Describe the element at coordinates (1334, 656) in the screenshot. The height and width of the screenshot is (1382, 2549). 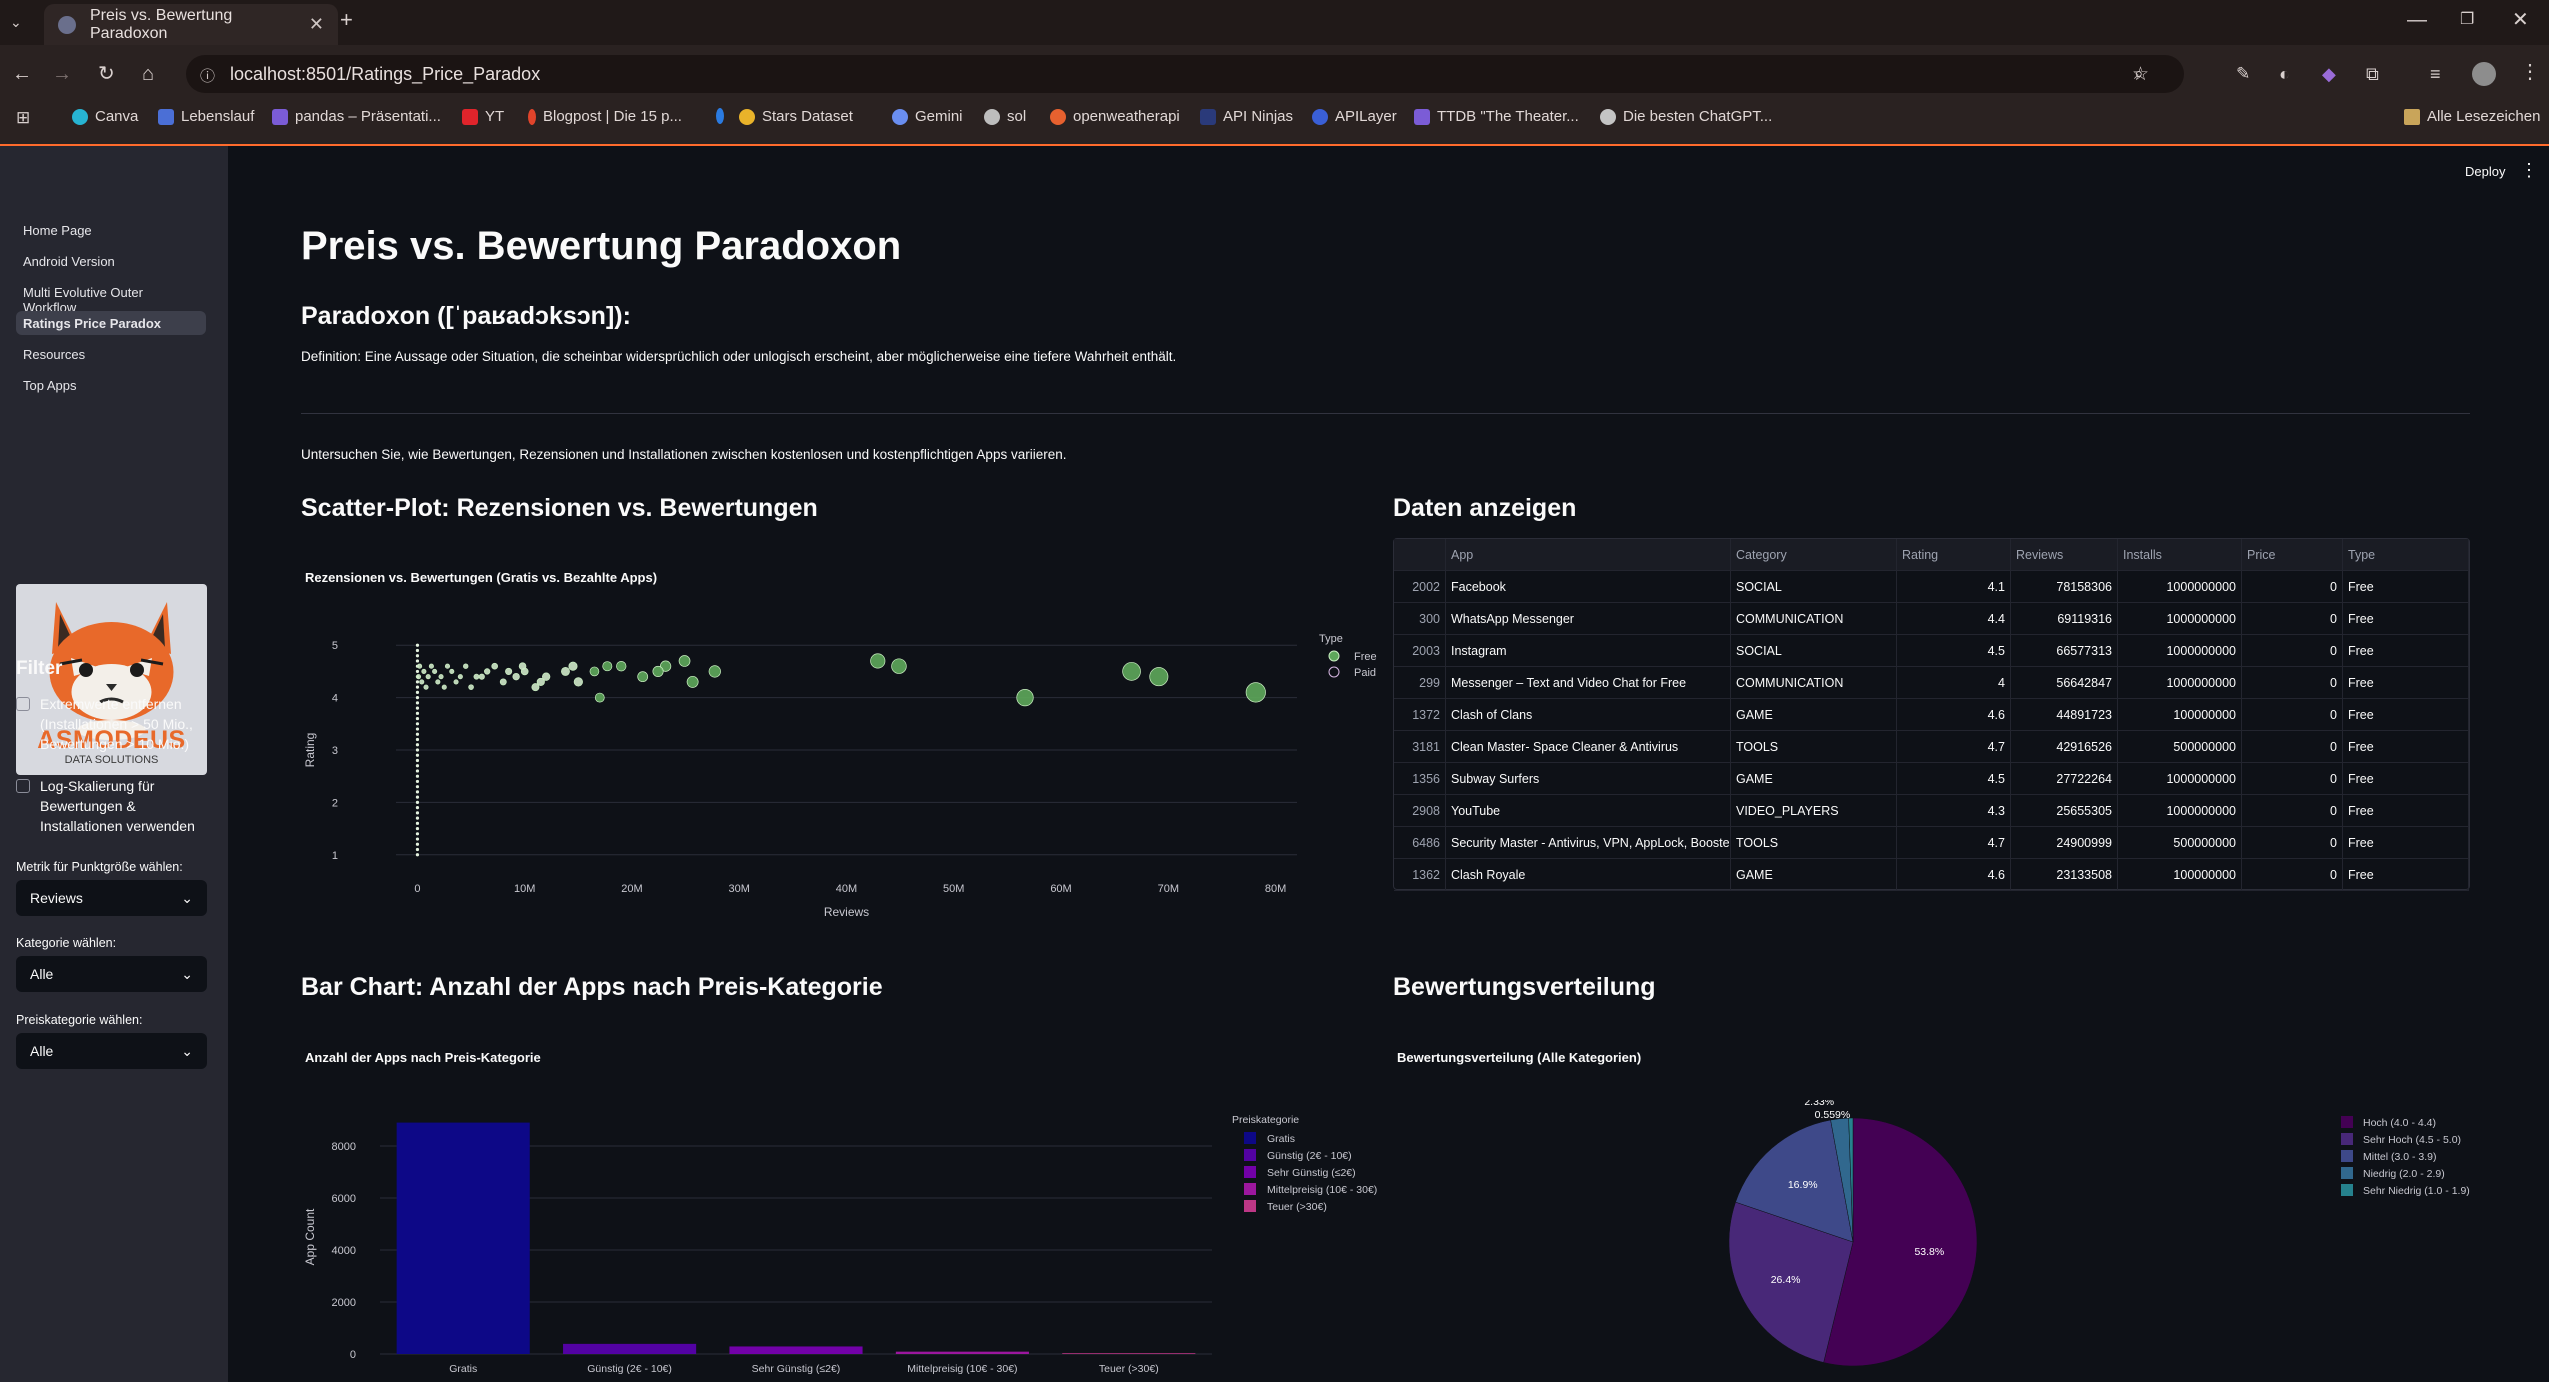
I see `legend-marker-free` at that location.